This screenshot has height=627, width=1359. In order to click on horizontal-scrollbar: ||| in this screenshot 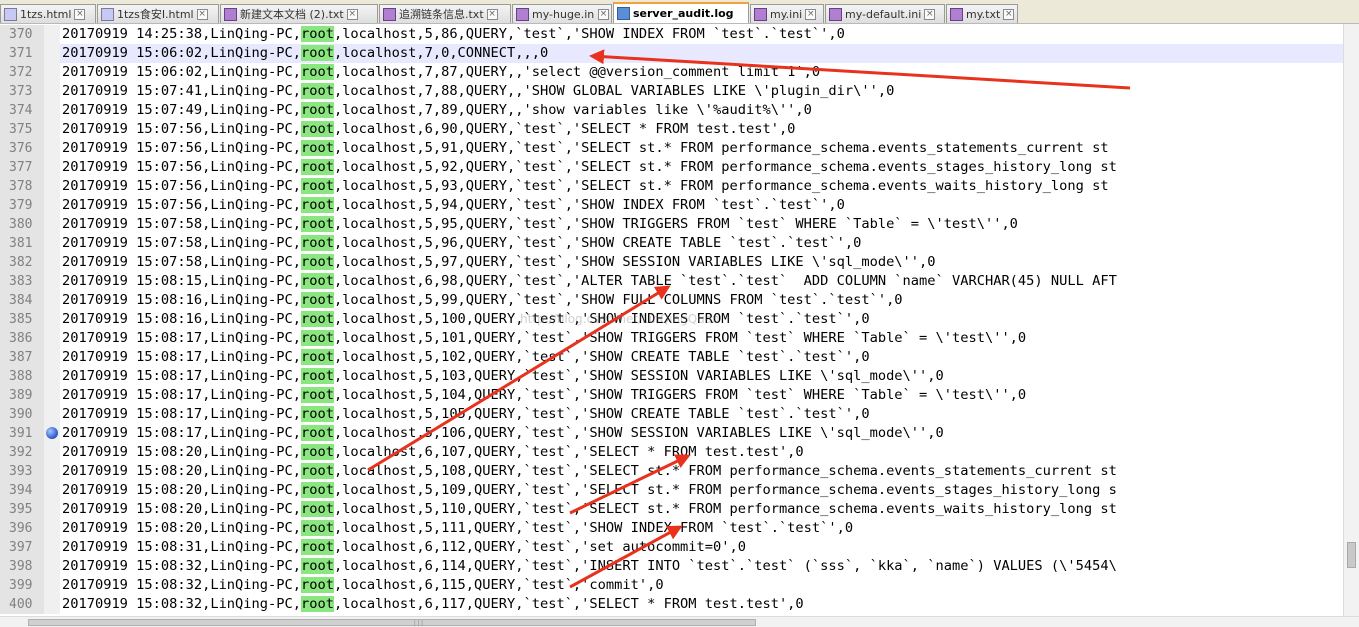, I will do `click(679, 621)`.